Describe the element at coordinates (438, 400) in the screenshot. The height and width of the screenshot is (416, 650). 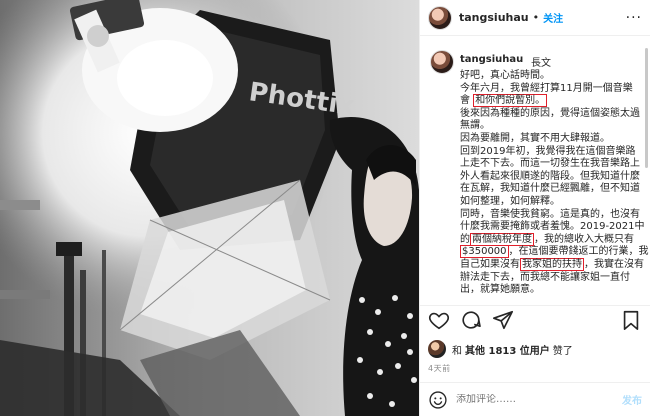
I see `emoji-icon` at that location.